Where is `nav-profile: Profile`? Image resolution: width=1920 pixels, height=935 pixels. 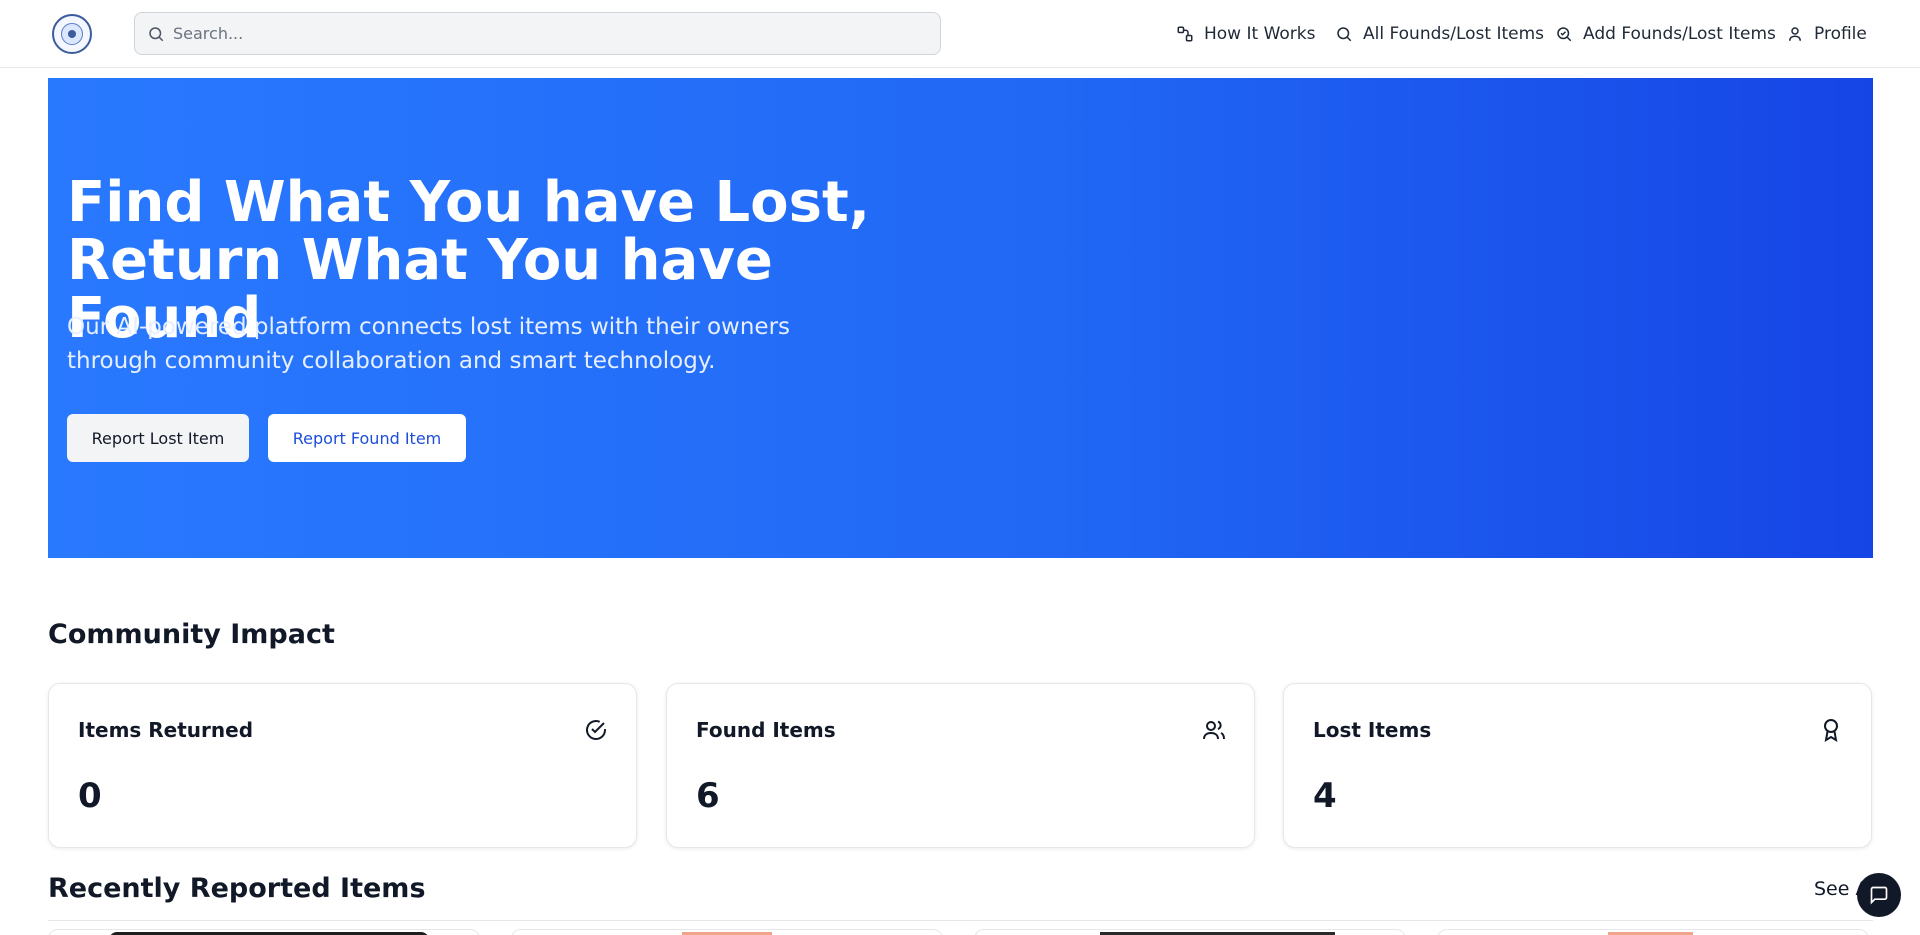 nav-profile: Profile is located at coordinates (1826, 34).